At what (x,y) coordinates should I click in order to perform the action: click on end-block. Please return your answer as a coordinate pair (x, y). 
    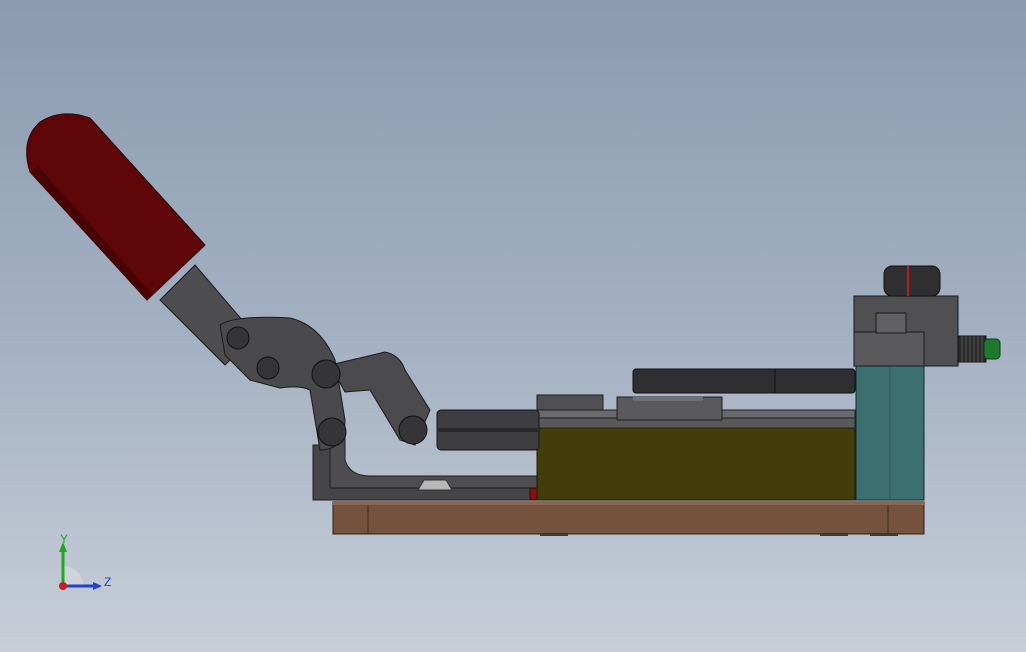
    Looking at the image, I should click on (890, 432).